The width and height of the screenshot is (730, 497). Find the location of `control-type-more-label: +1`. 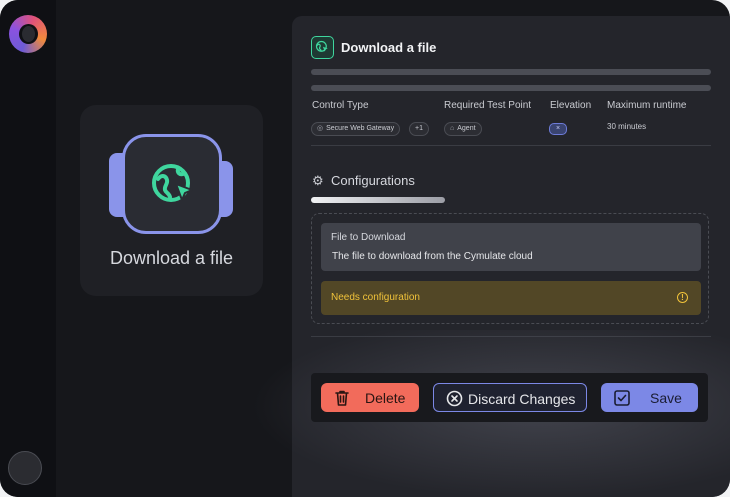

control-type-more-label: +1 is located at coordinates (419, 128).